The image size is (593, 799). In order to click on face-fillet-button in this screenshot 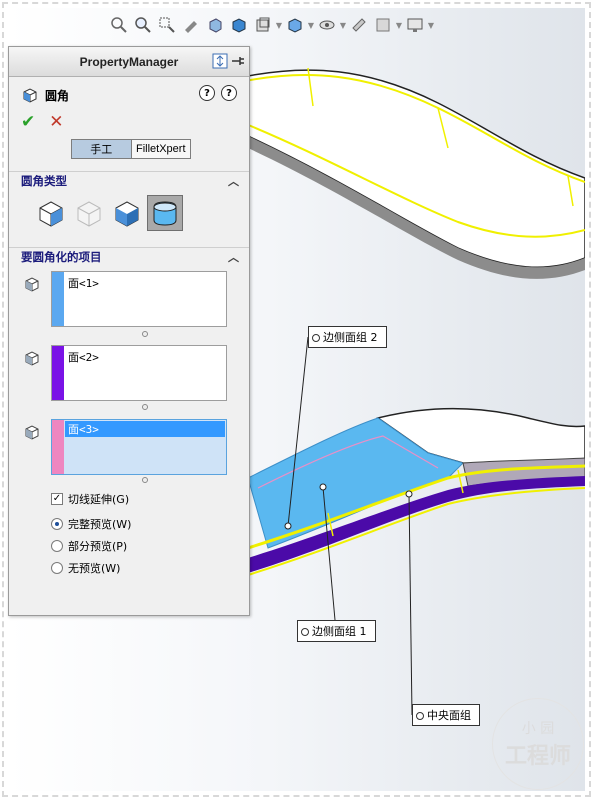, I will do `click(127, 213)`.